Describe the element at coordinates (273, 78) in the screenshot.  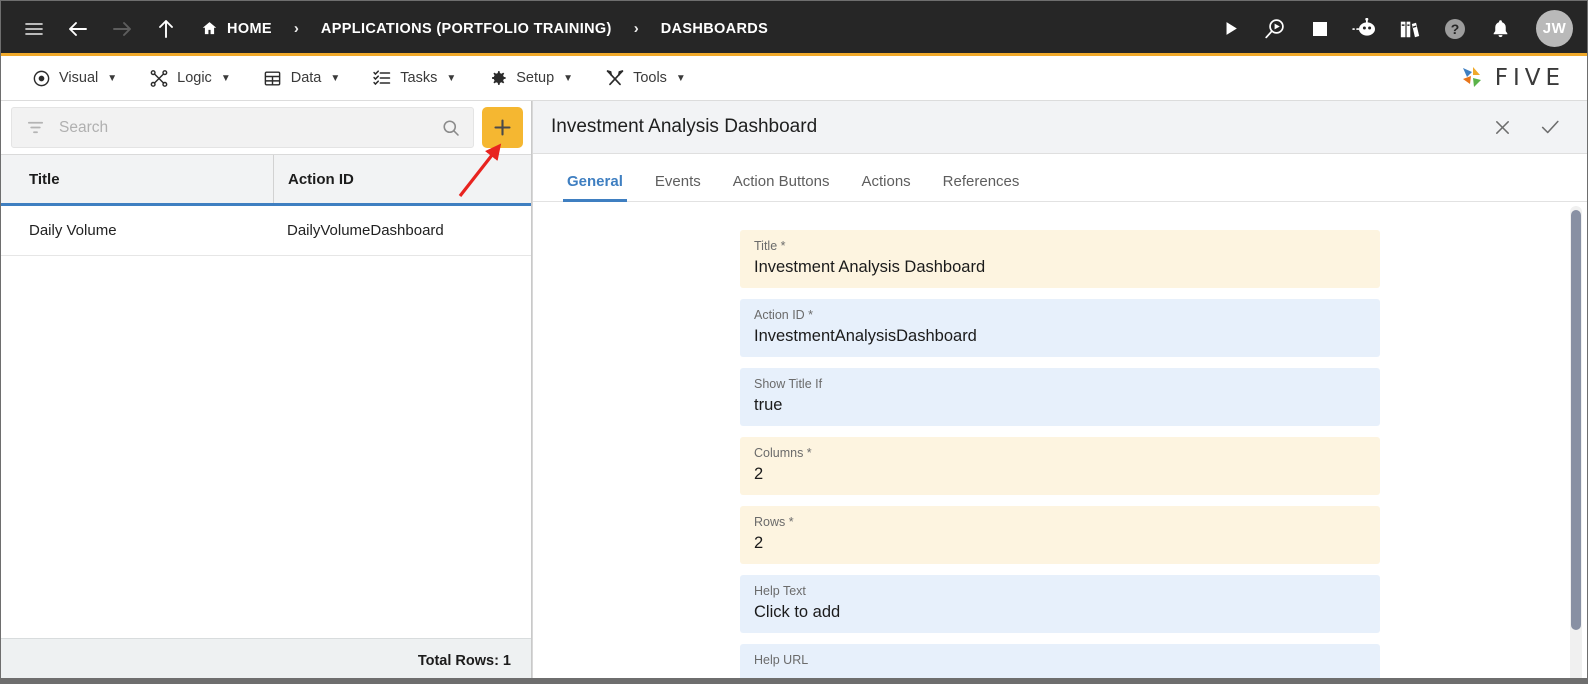
I see `table-grid-icon` at that location.